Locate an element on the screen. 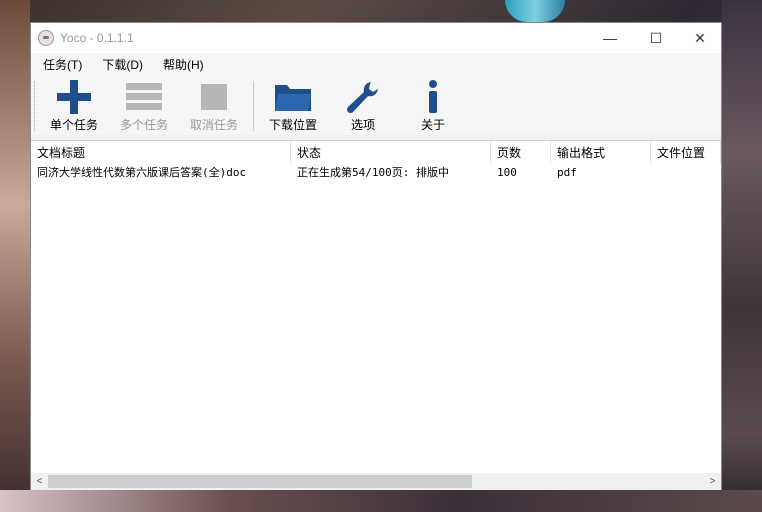  plus-icon is located at coordinates (74, 97).